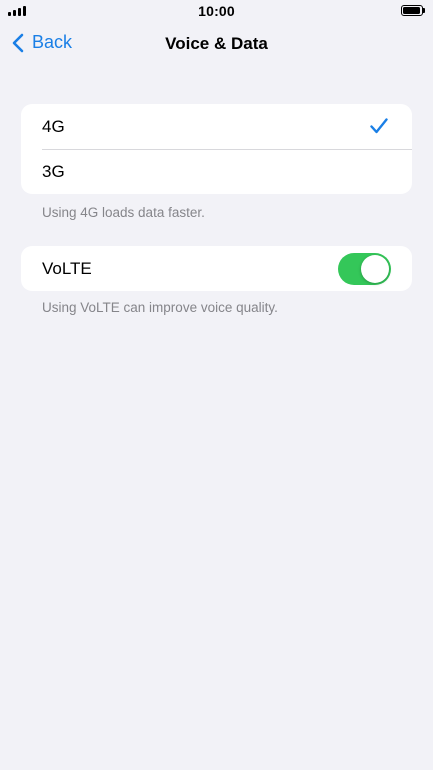 This screenshot has height=770, width=433. Describe the element at coordinates (53, 171) in the screenshot. I see `option-label: 3G` at that location.